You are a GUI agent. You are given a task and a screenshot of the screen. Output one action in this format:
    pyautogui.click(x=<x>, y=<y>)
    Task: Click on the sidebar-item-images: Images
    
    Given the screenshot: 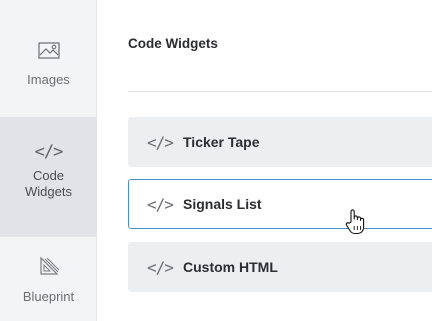 What is the action you would take?
    pyautogui.click(x=48, y=58)
    